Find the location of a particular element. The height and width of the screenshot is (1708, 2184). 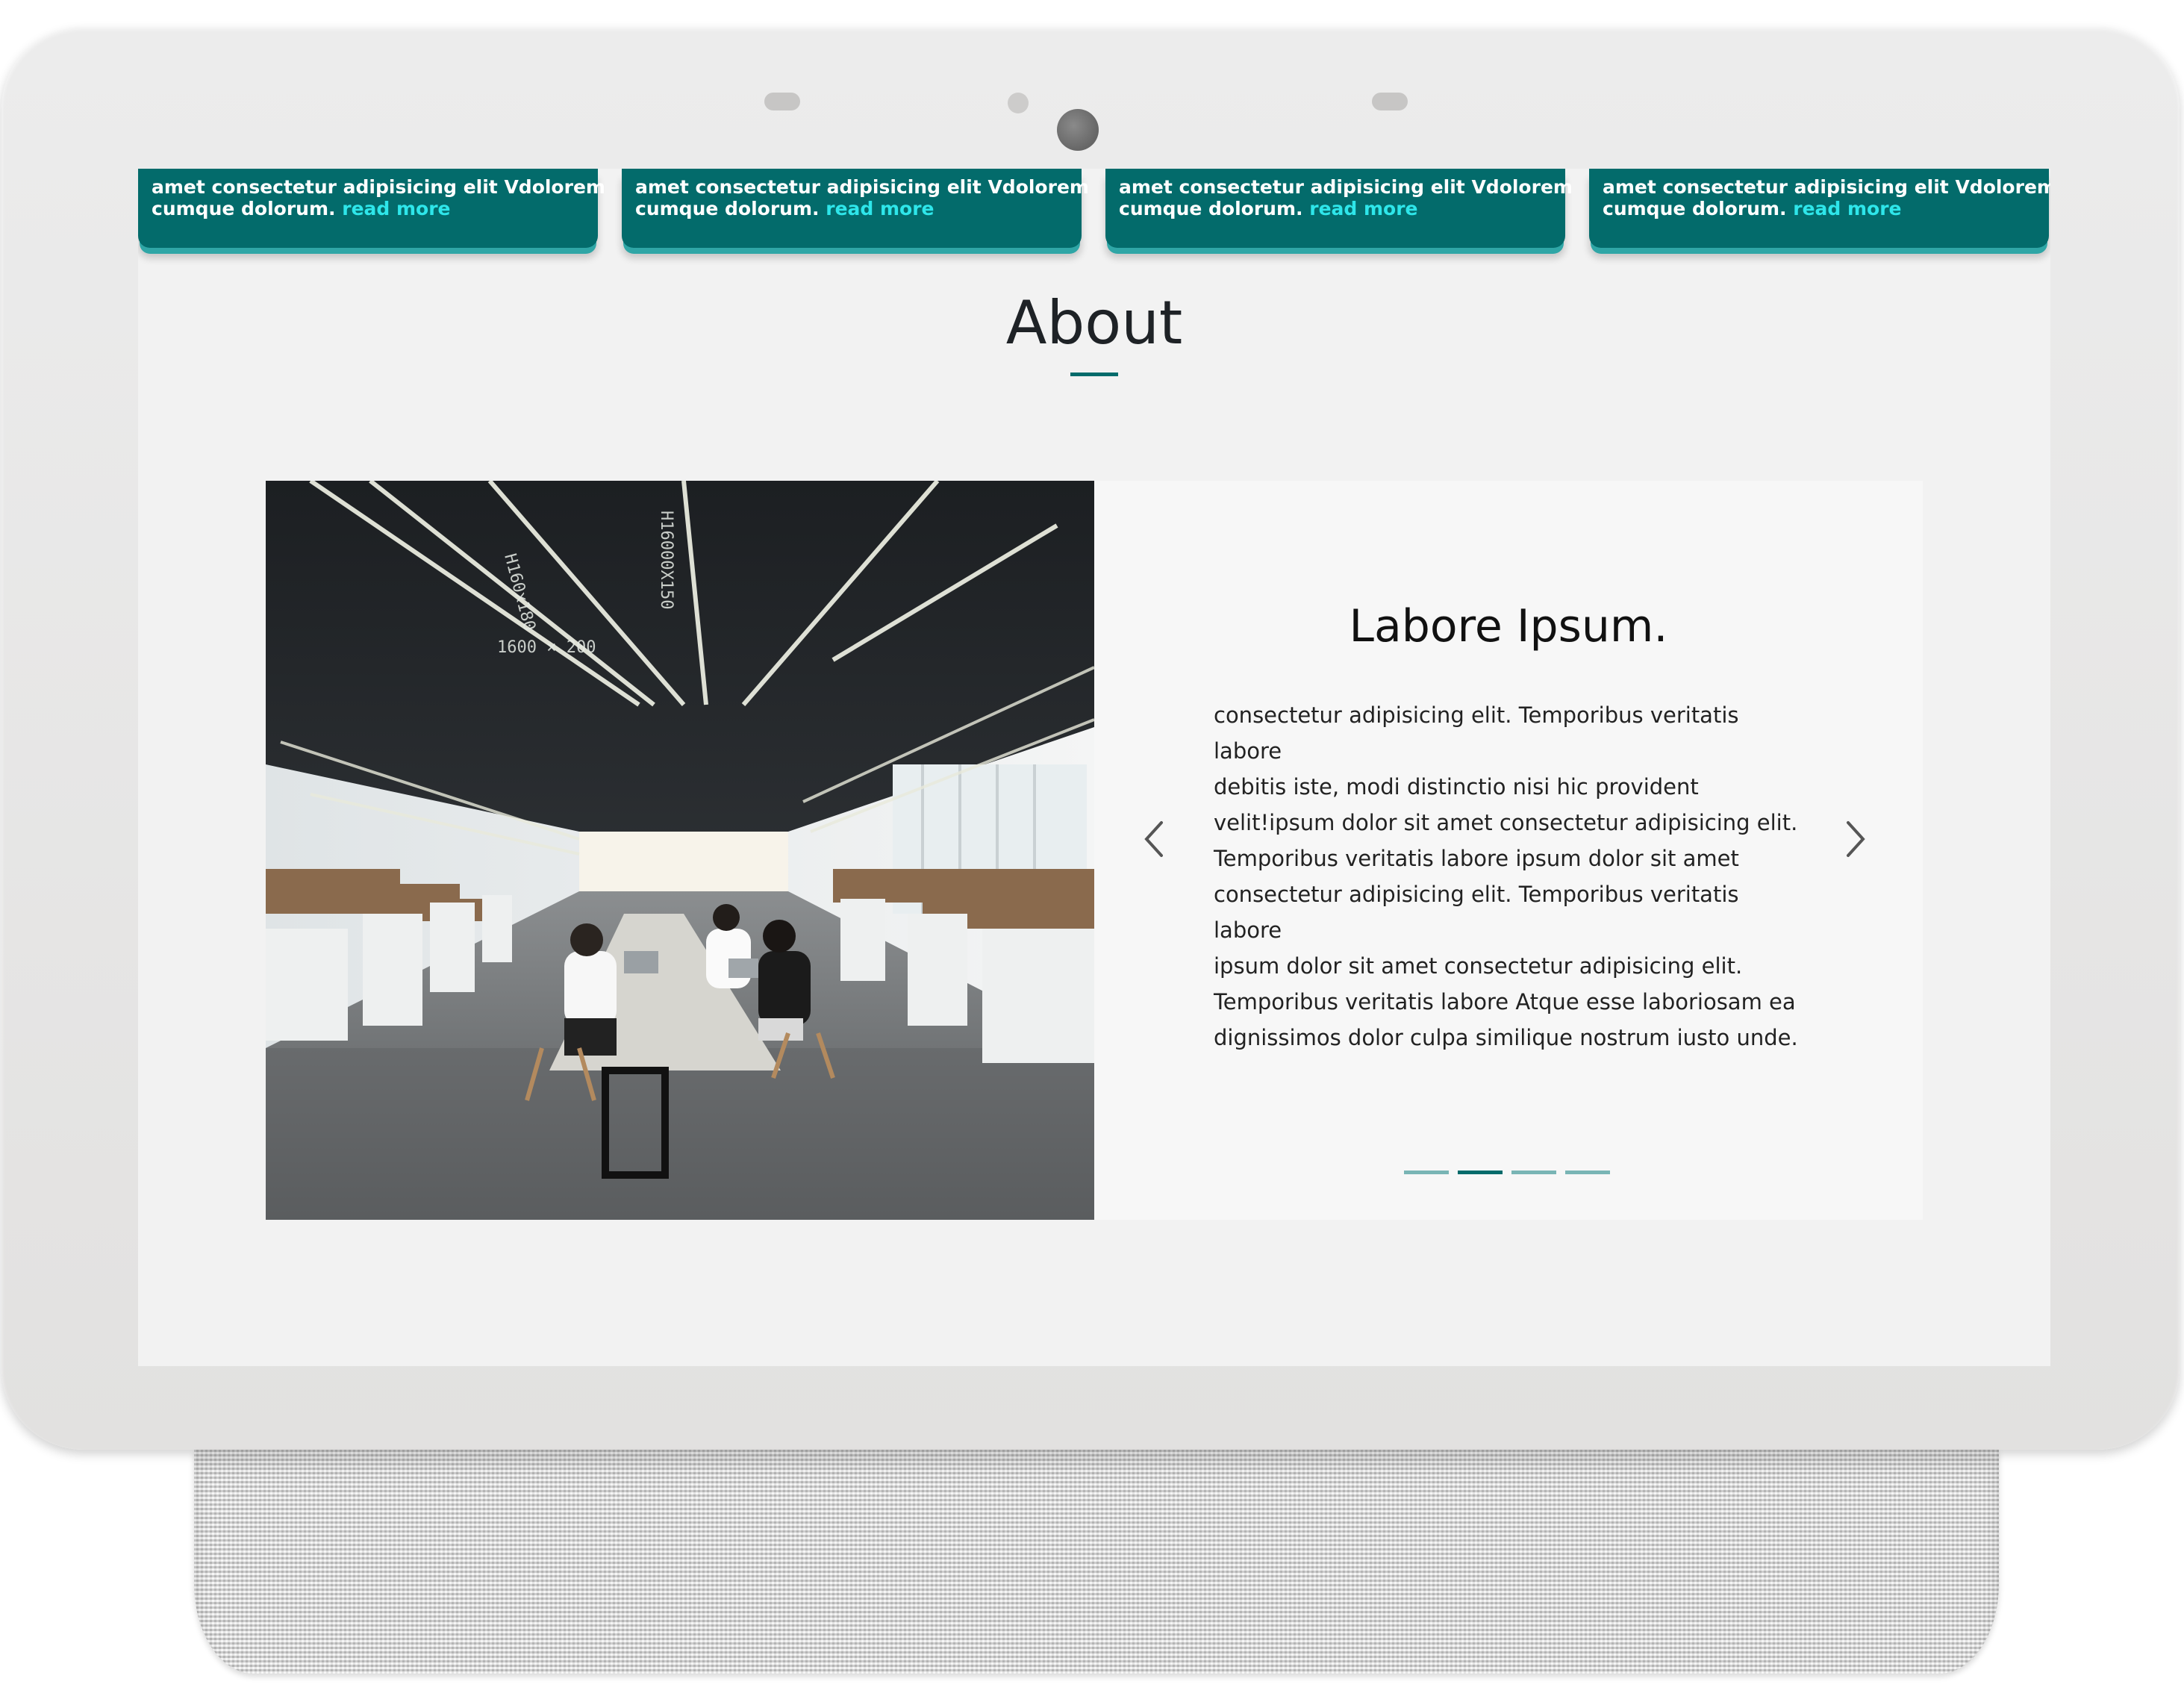

slide-title: Labore Ipsum. is located at coordinates (1508, 626).